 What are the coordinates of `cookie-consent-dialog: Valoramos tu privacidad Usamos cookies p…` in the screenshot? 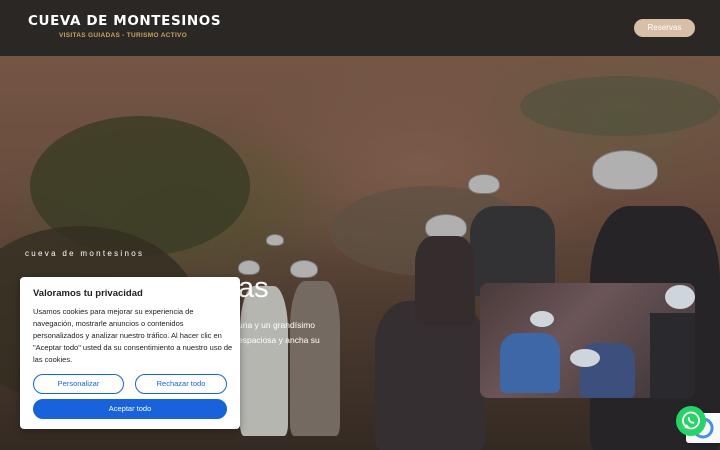 It's located at (130, 353).